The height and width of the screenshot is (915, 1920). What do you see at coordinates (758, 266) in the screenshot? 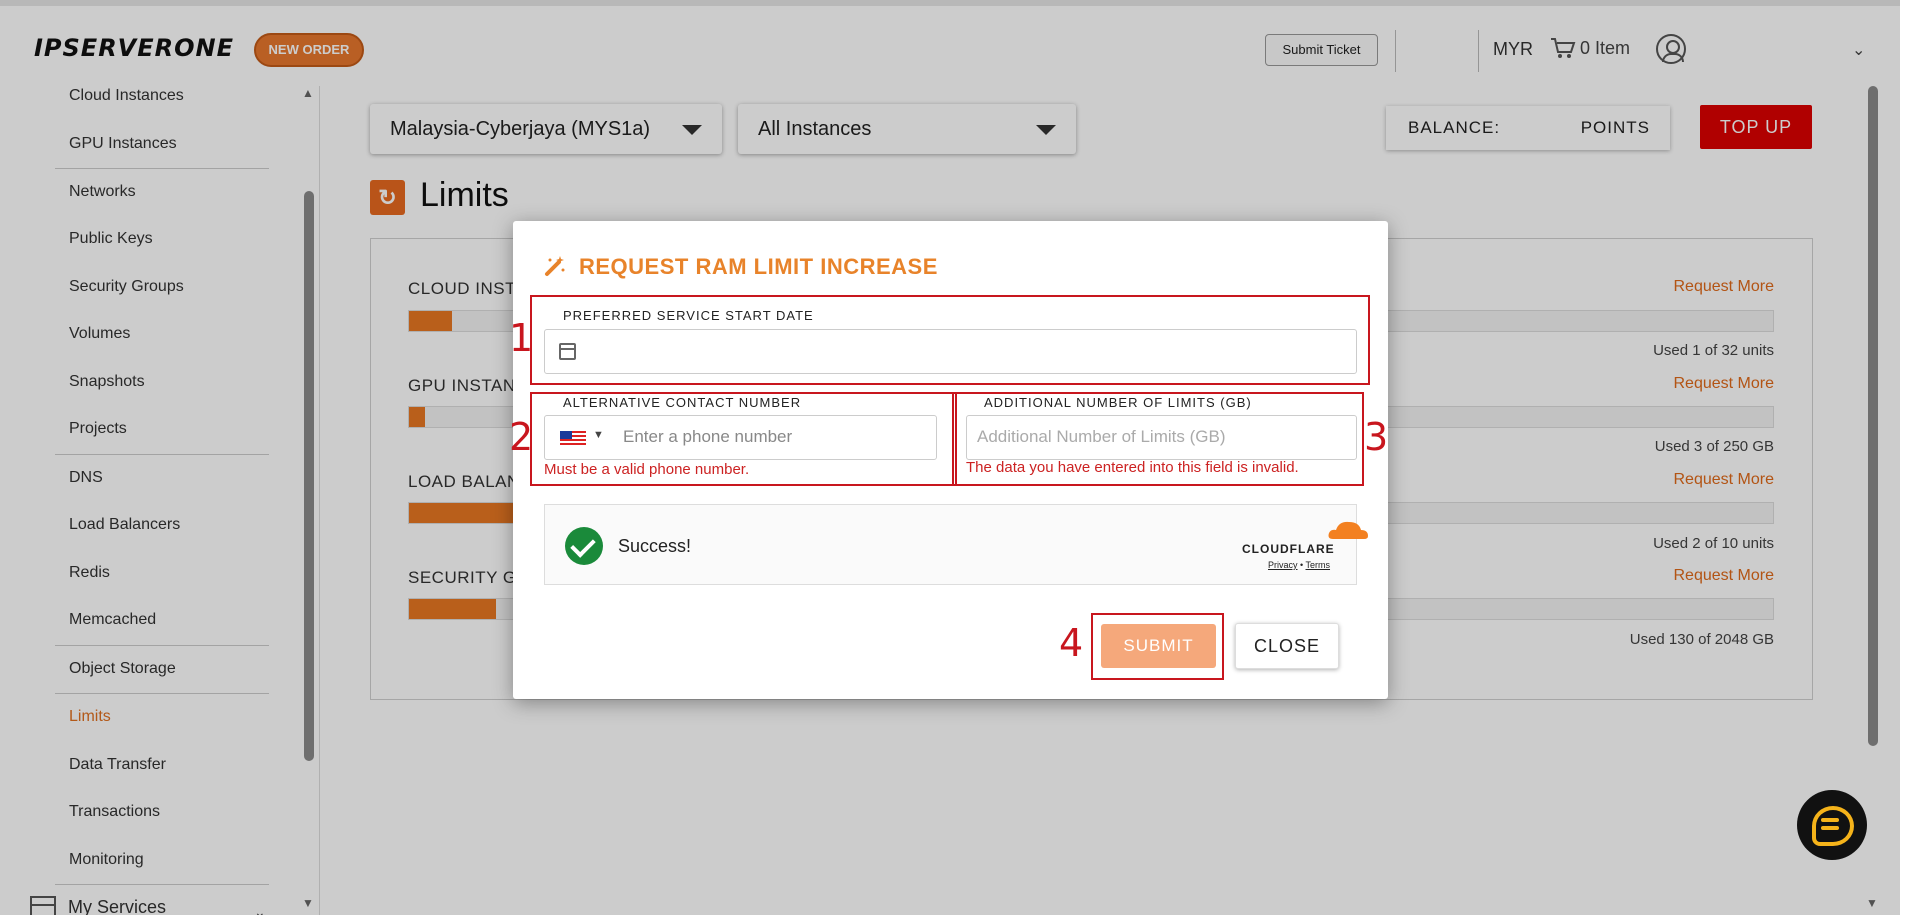
I see `modal-title: REQUEST RAM LIMIT INCREASE` at bounding box center [758, 266].